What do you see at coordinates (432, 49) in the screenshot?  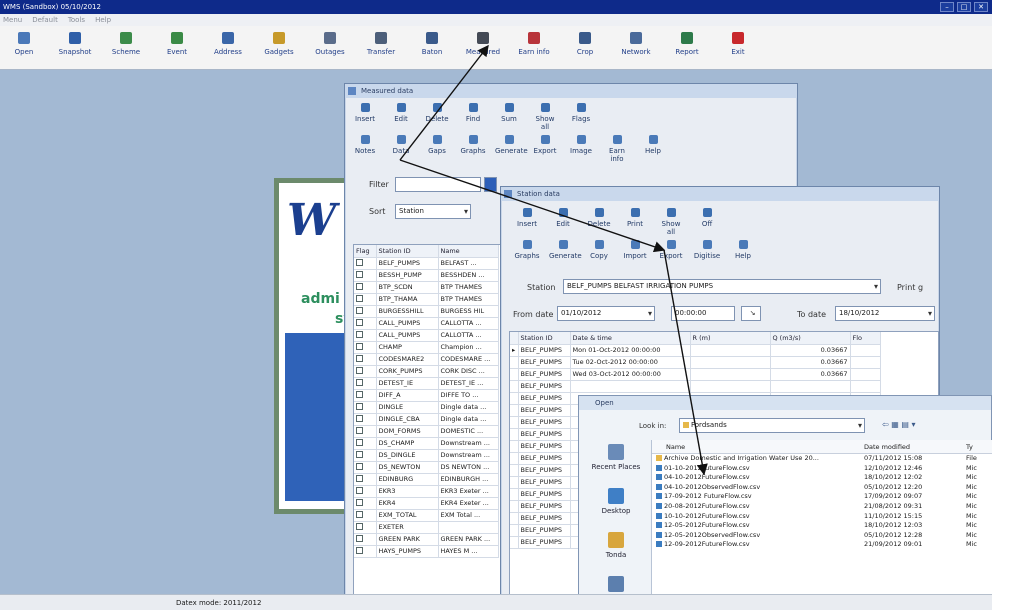 I see `toolbar-baton-button: Baton` at bounding box center [432, 49].